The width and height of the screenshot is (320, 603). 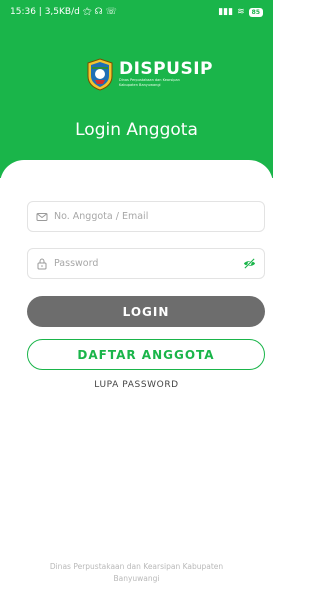 What do you see at coordinates (155, 216) in the screenshot?
I see `email-input` at bounding box center [155, 216].